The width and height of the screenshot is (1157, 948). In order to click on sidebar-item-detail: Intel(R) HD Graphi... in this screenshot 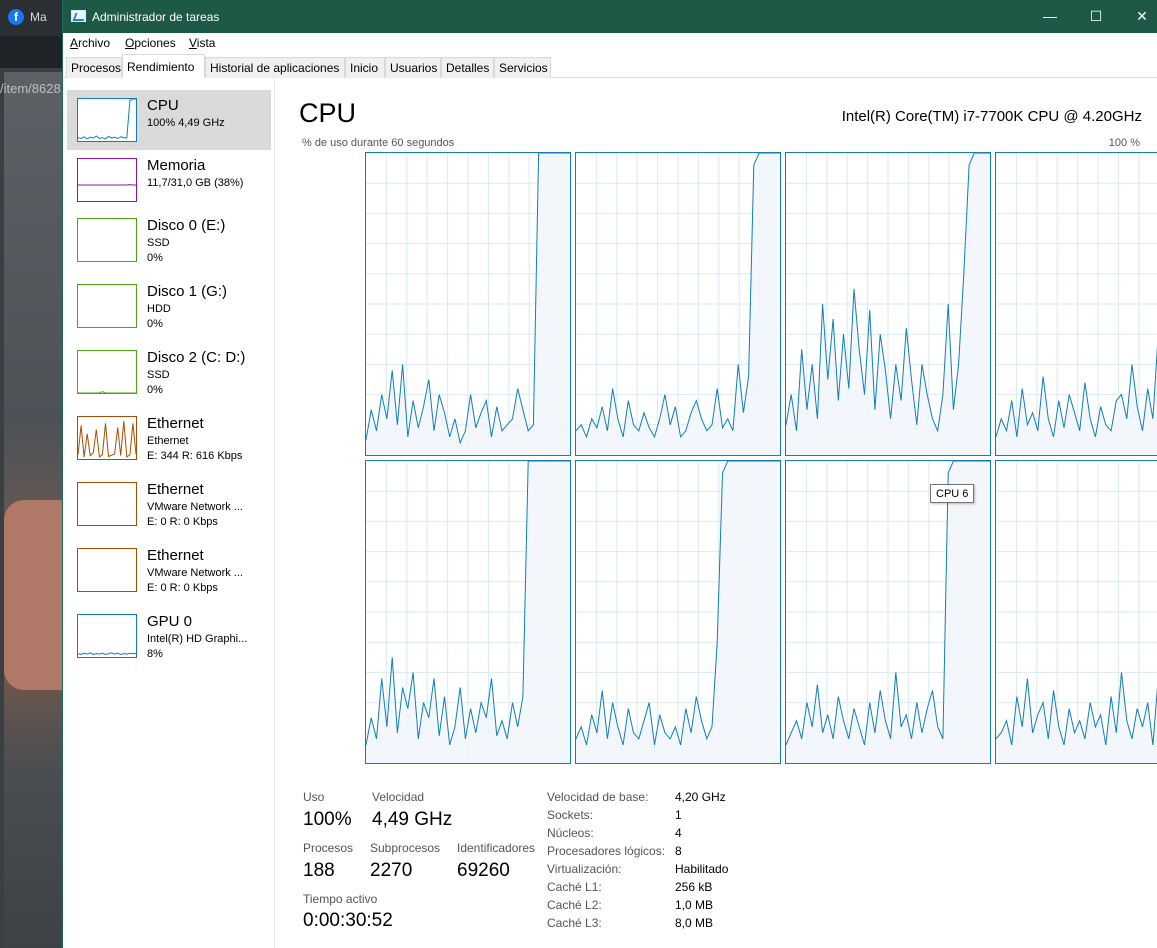, I will do `click(197, 639)`.